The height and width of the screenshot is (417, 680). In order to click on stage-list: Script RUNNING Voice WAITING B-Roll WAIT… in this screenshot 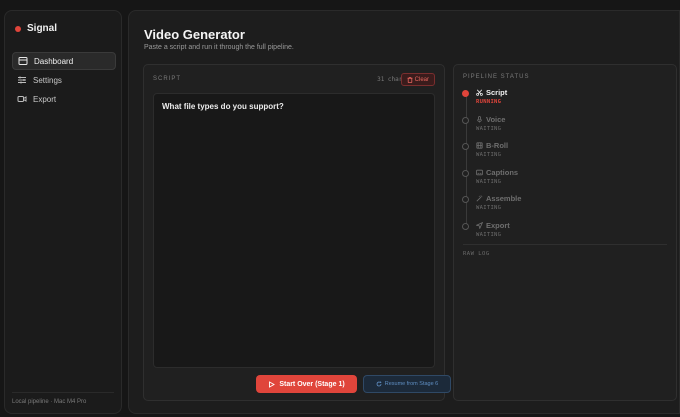, I will do `click(562, 165)`.